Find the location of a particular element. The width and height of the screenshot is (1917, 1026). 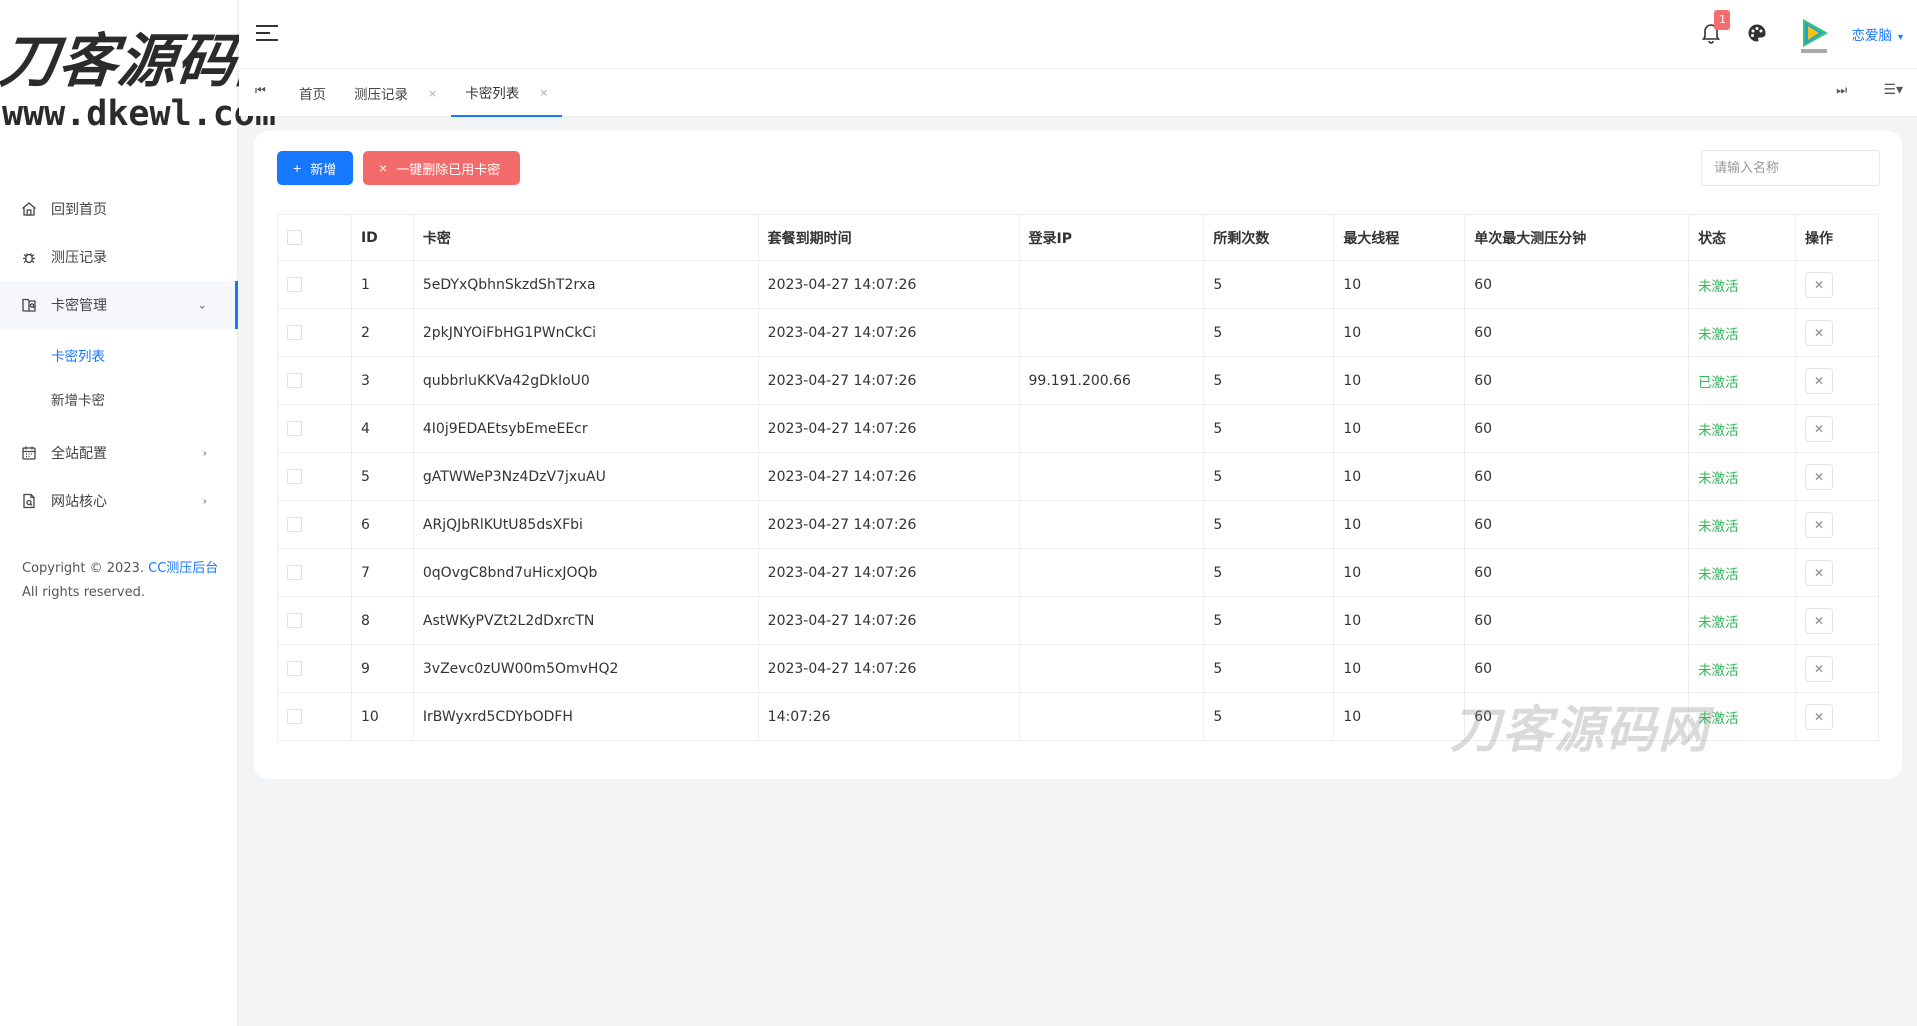

search-input is located at coordinates (1790, 168).